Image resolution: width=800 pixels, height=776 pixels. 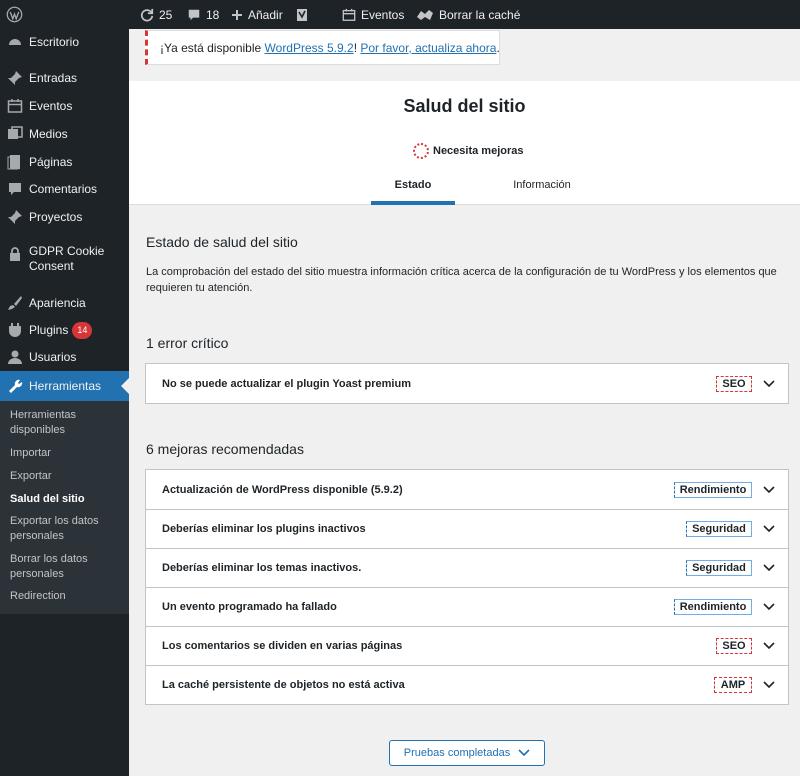 I want to click on clear-cache-label: Borrar la caché, so click(x=480, y=14).